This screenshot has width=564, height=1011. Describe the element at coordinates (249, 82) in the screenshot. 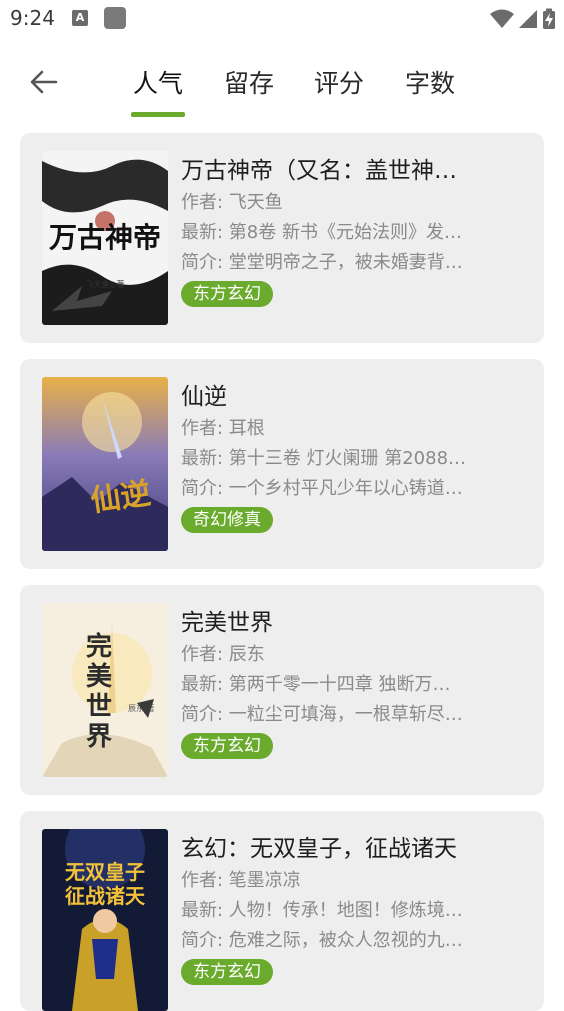

I see `tab-retention: 留存` at that location.